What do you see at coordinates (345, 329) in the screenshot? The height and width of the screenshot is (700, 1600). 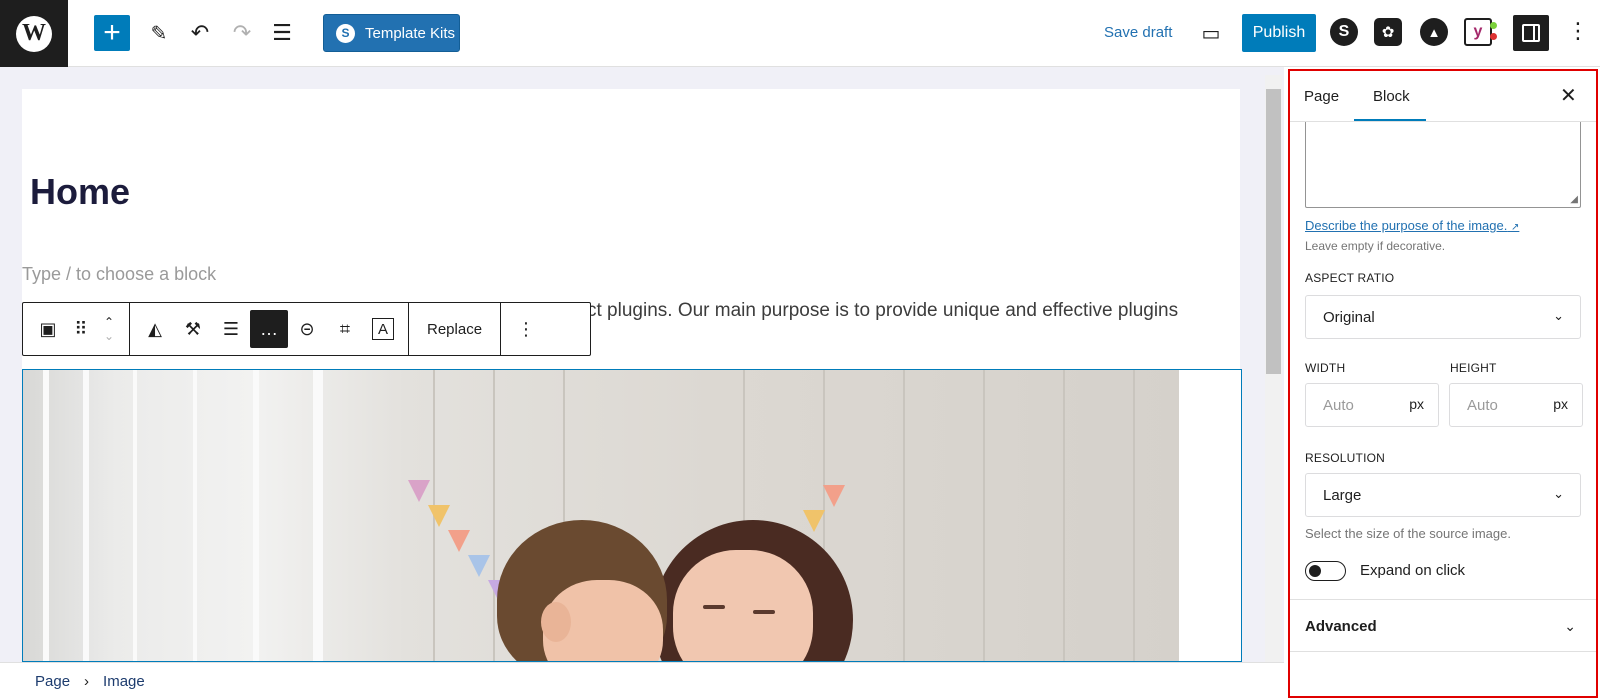 I see `crop-icon: ⌗` at bounding box center [345, 329].